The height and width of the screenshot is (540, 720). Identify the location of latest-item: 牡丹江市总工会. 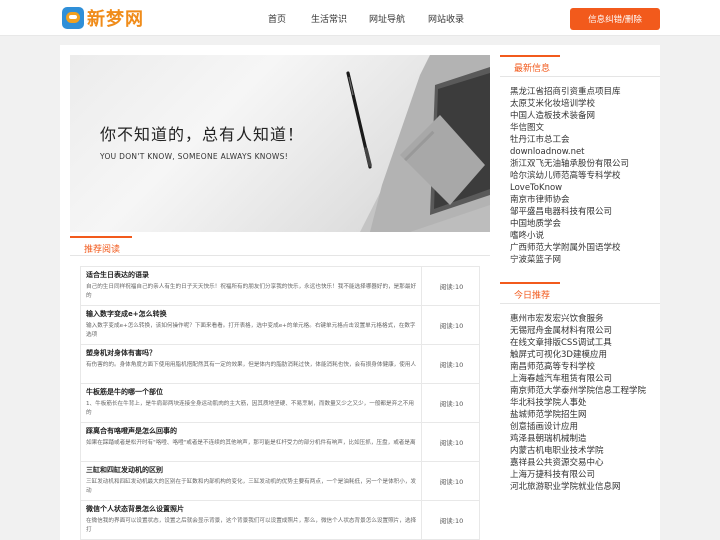
(585, 140).